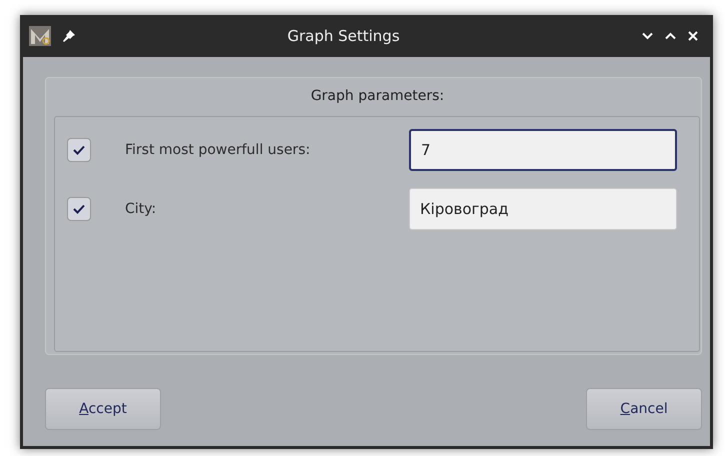  I want to click on close-icon, so click(693, 36).